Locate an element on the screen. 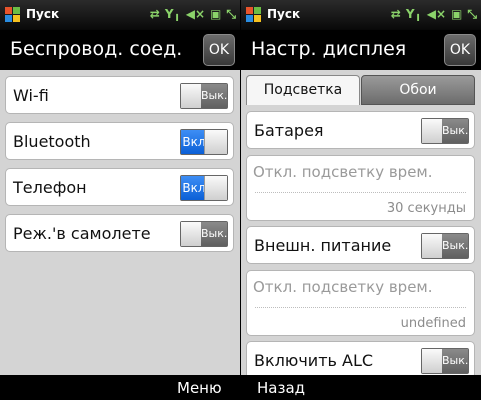 The width and height of the screenshot is (481, 400). wifi-toggle: Вык. is located at coordinates (204, 96).